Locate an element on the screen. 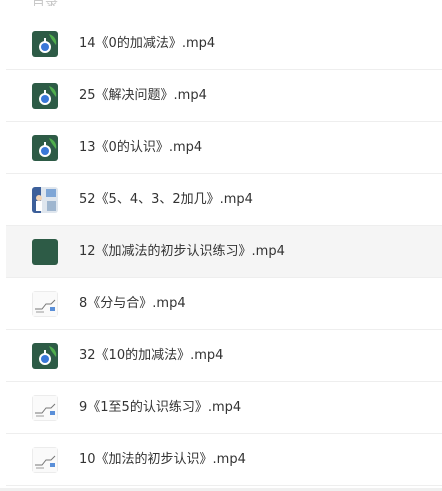 The height and width of the screenshot is (491, 442). file-row: 10《加法的初步认识》.mp4 is located at coordinates (224, 460).